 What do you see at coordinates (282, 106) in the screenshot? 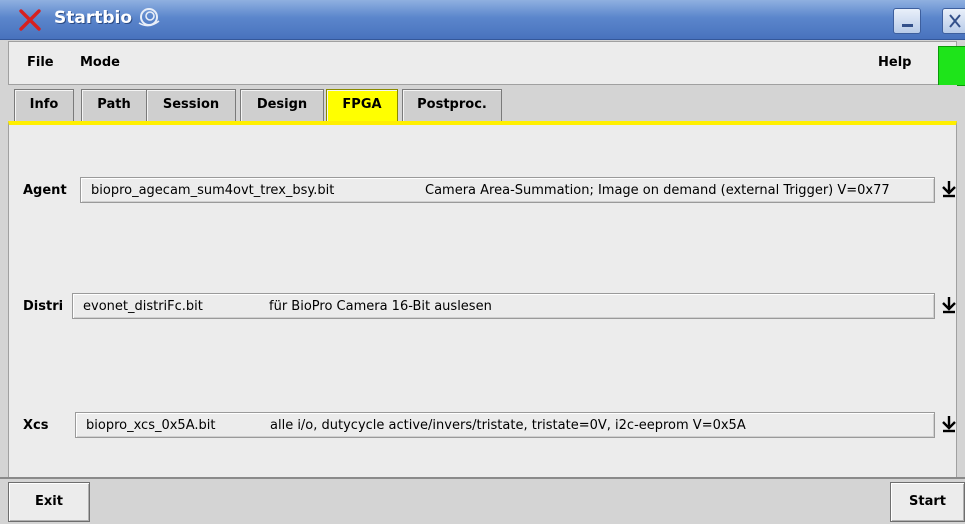
I see `tab-design: Design` at bounding box center [282, 106].